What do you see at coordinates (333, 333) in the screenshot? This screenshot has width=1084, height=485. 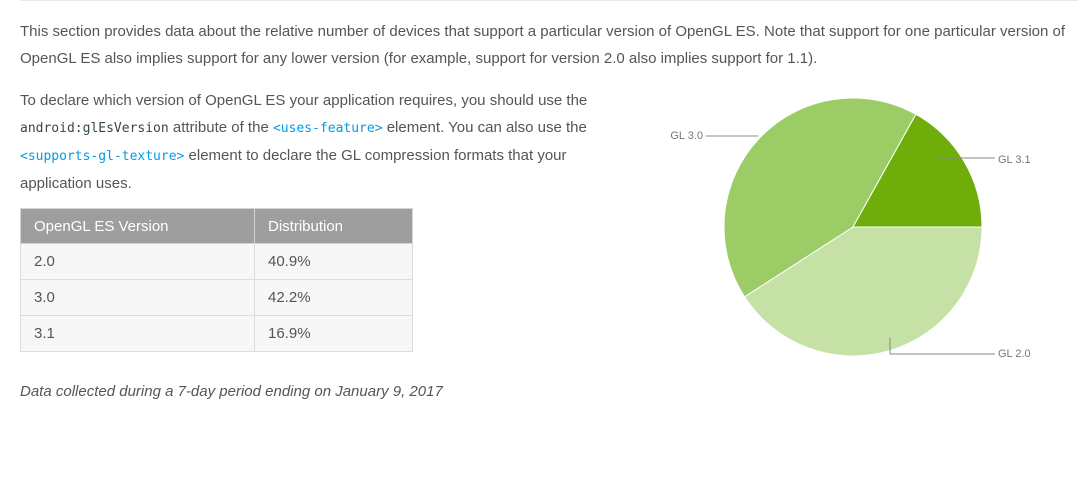 I see `cell-distribution: 16.9%` at bounding box center [333, 333].